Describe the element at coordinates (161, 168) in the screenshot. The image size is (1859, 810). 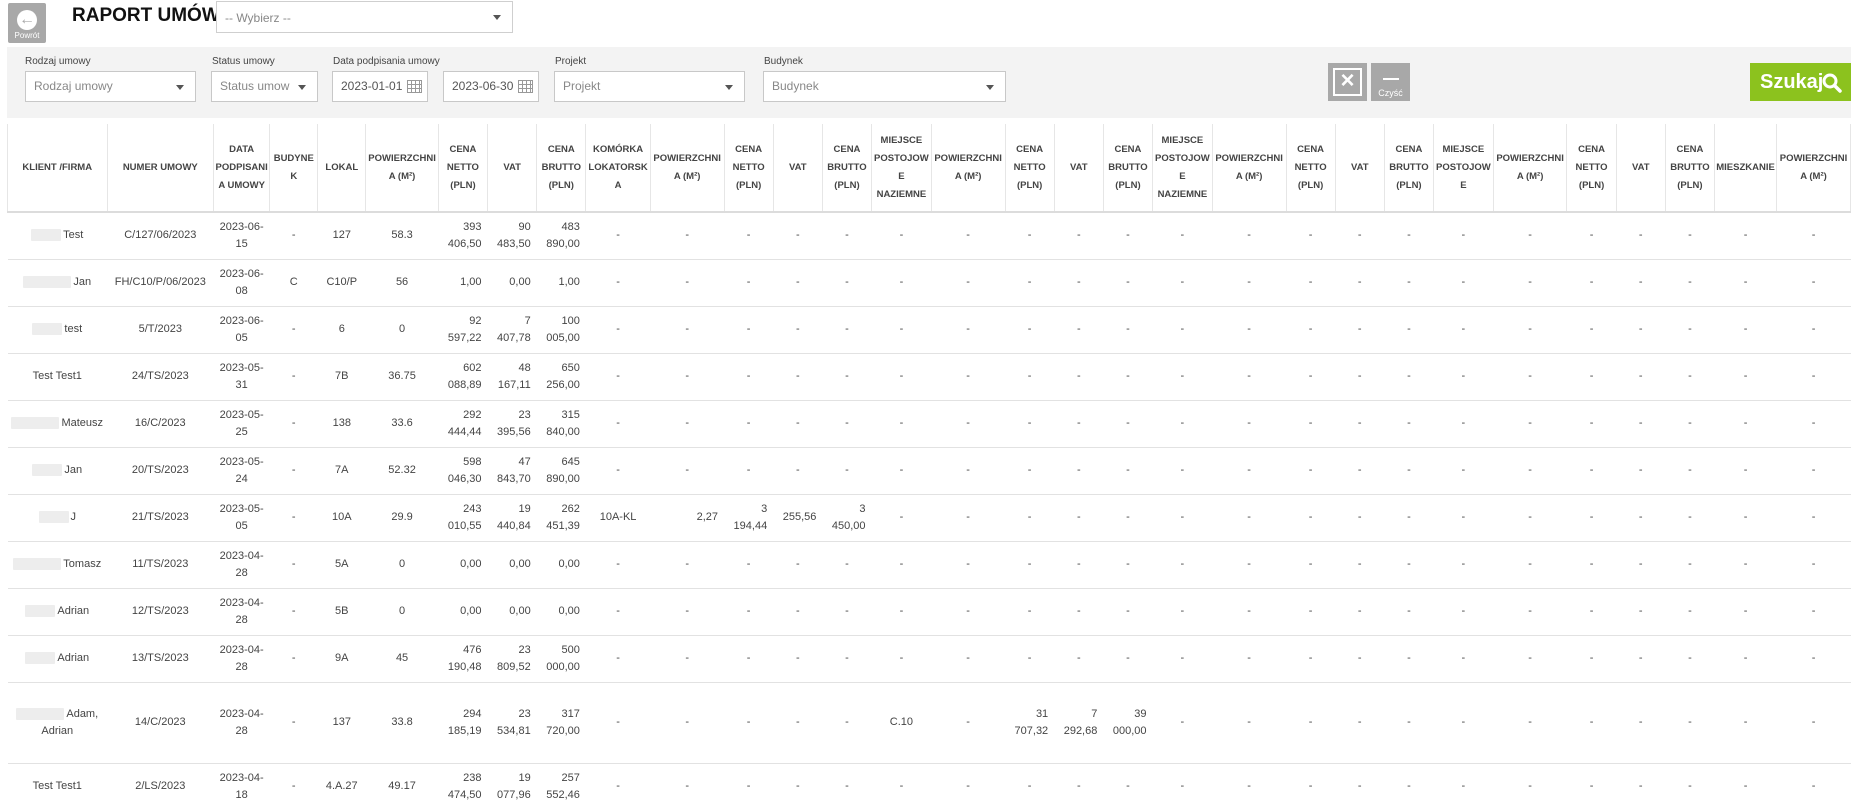
I see `column-header: NUMER UMOWY` at that location.